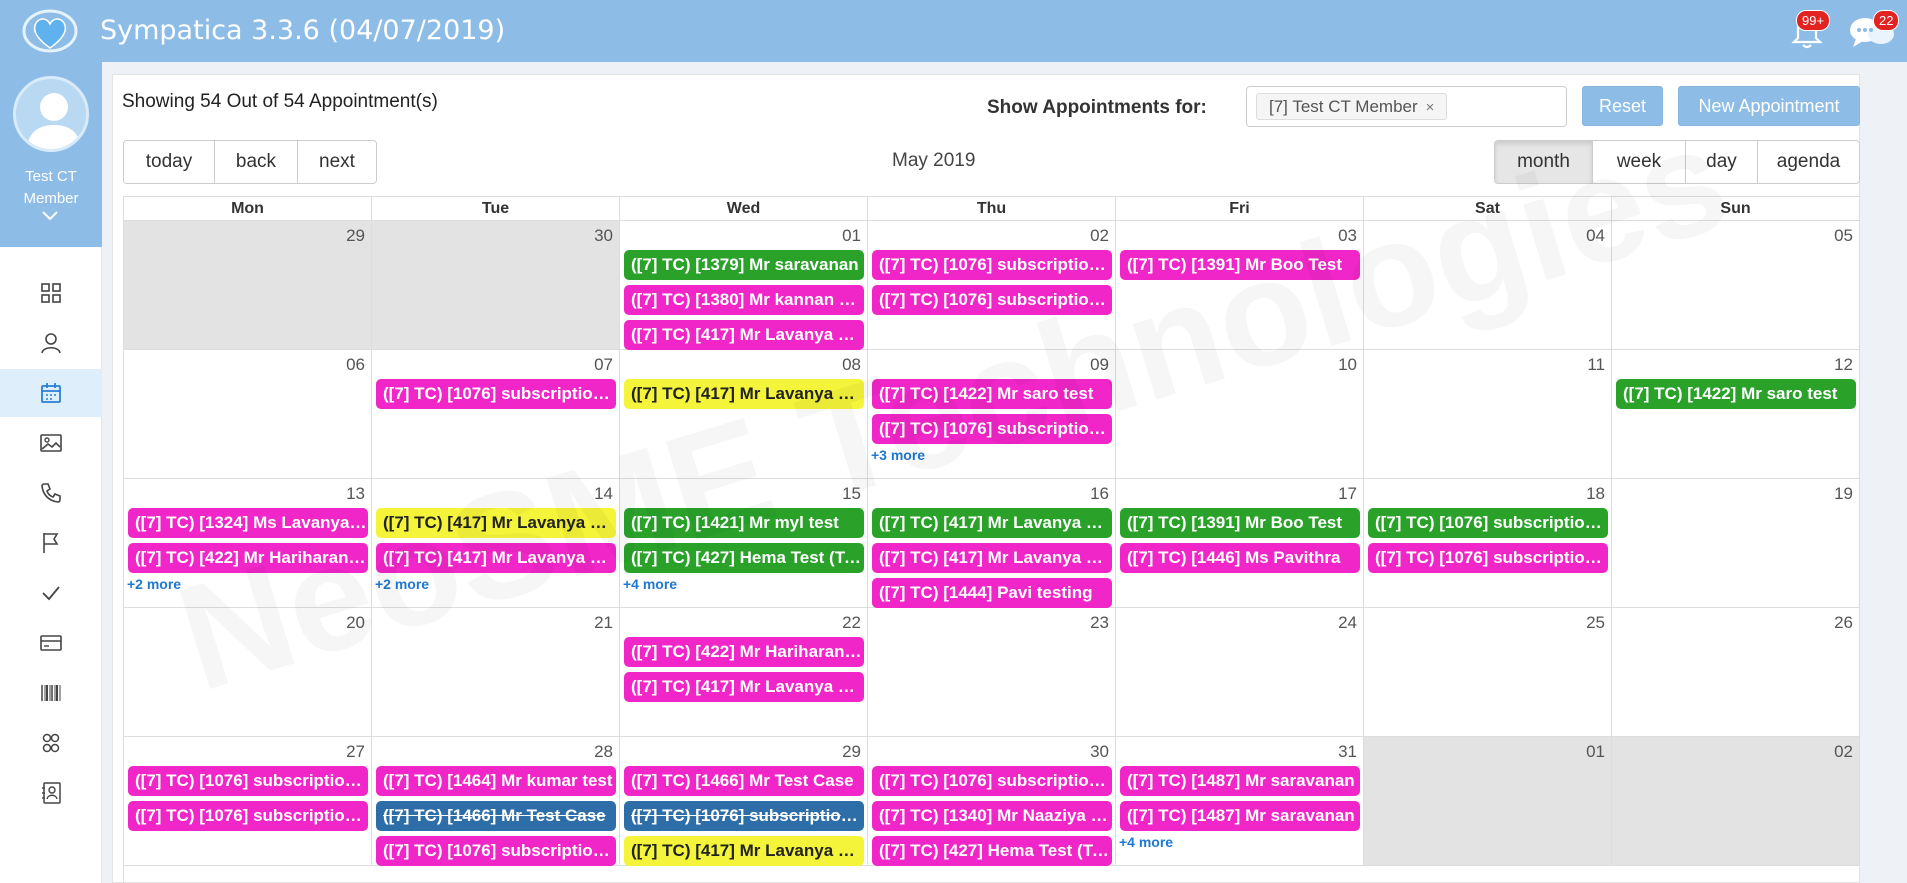 The width and height of the screenshot is (1907, 883). Describe the element at coordinates (1595, 752) in the screenshot. I see `date-number: 01` at that location.